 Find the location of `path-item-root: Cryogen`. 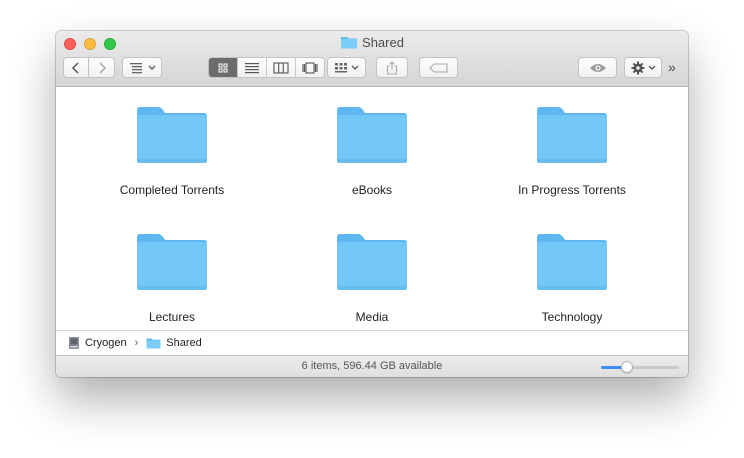

path-item-root: Cryogen is located at coordinates (97, 343).